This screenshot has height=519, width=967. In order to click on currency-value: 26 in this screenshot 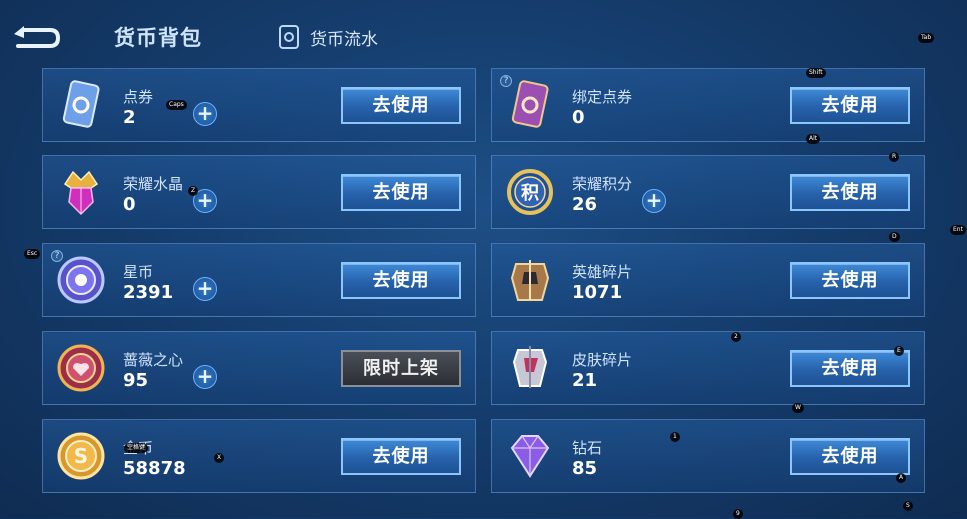, I will do `click(585, 204)`.